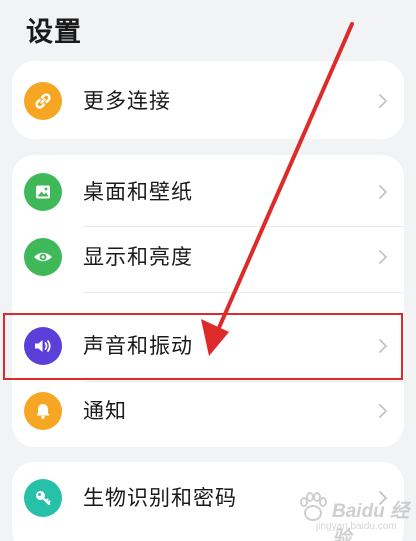 Image resolution: width=416 pixels, height=541 pixels. I want to click on settings-item-more-connections: 更多连接, so click(208, 101).